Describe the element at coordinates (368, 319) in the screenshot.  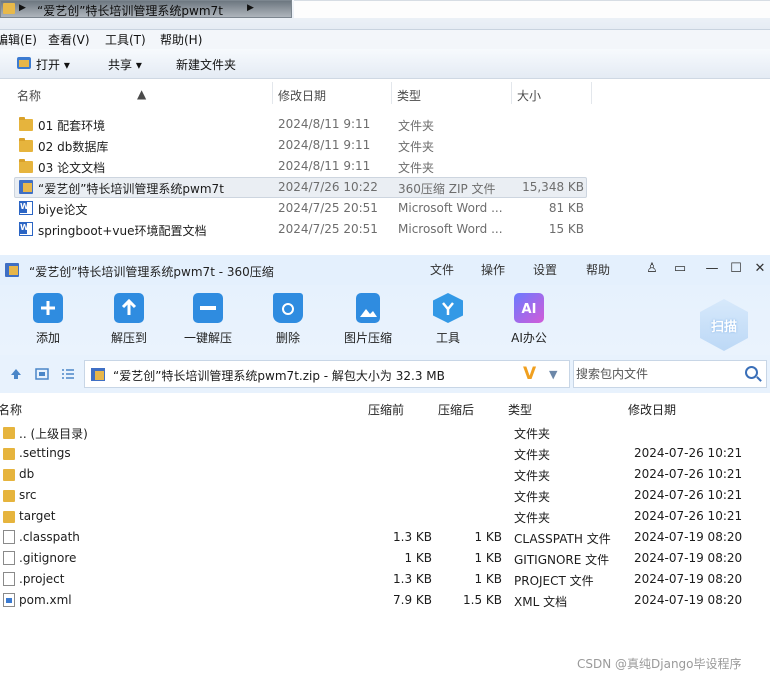
I see `image-compress-button: 图片压缩` at that location.